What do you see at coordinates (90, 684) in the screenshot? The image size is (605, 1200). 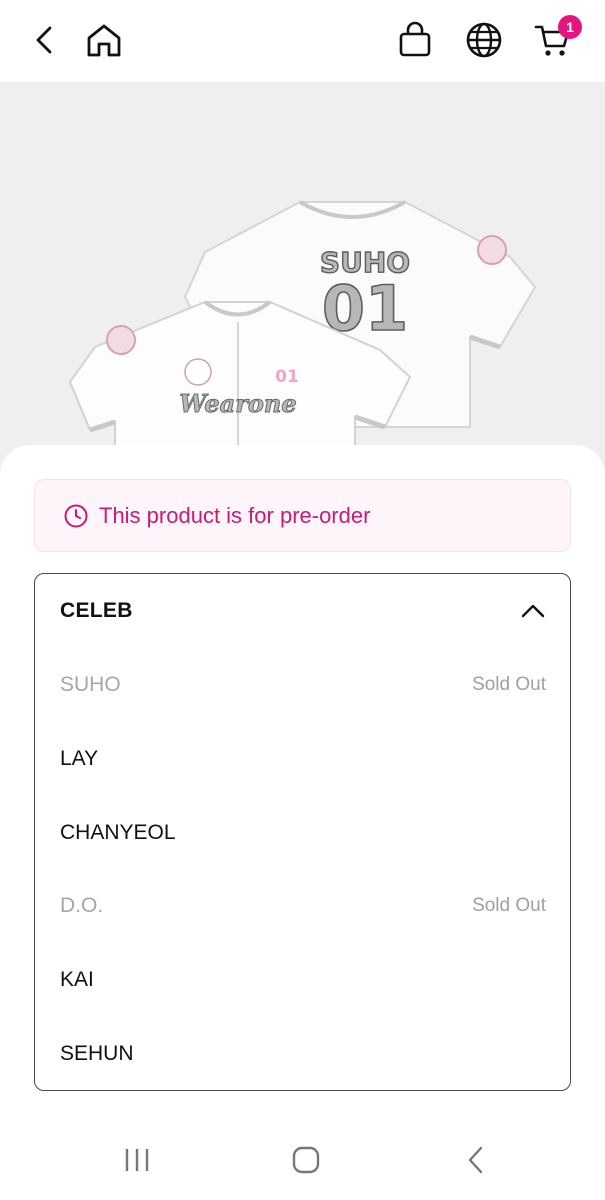 I see `option-label: SUHO` at bounding box center [90, 684].